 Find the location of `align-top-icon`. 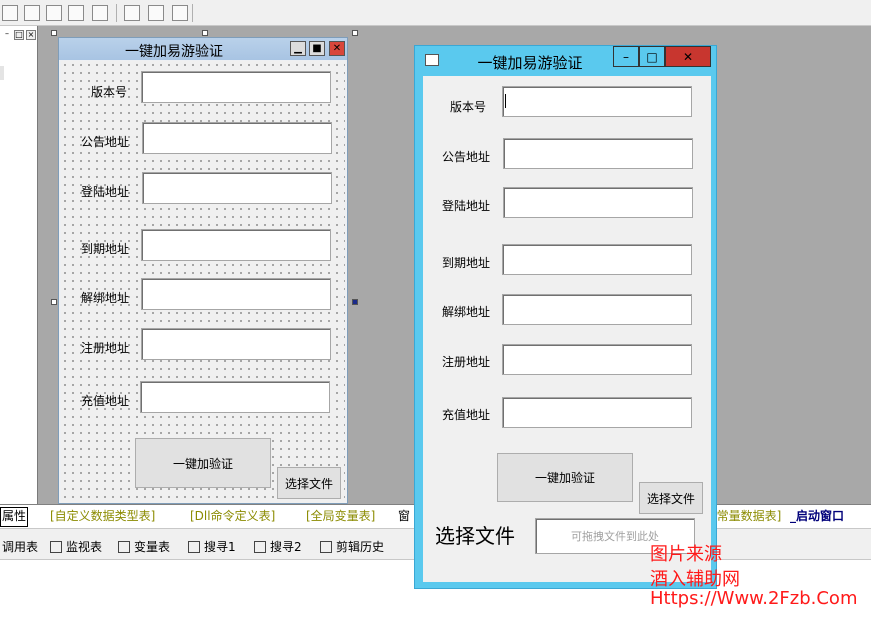

align-top-icon is located at coordinates (10, 13).